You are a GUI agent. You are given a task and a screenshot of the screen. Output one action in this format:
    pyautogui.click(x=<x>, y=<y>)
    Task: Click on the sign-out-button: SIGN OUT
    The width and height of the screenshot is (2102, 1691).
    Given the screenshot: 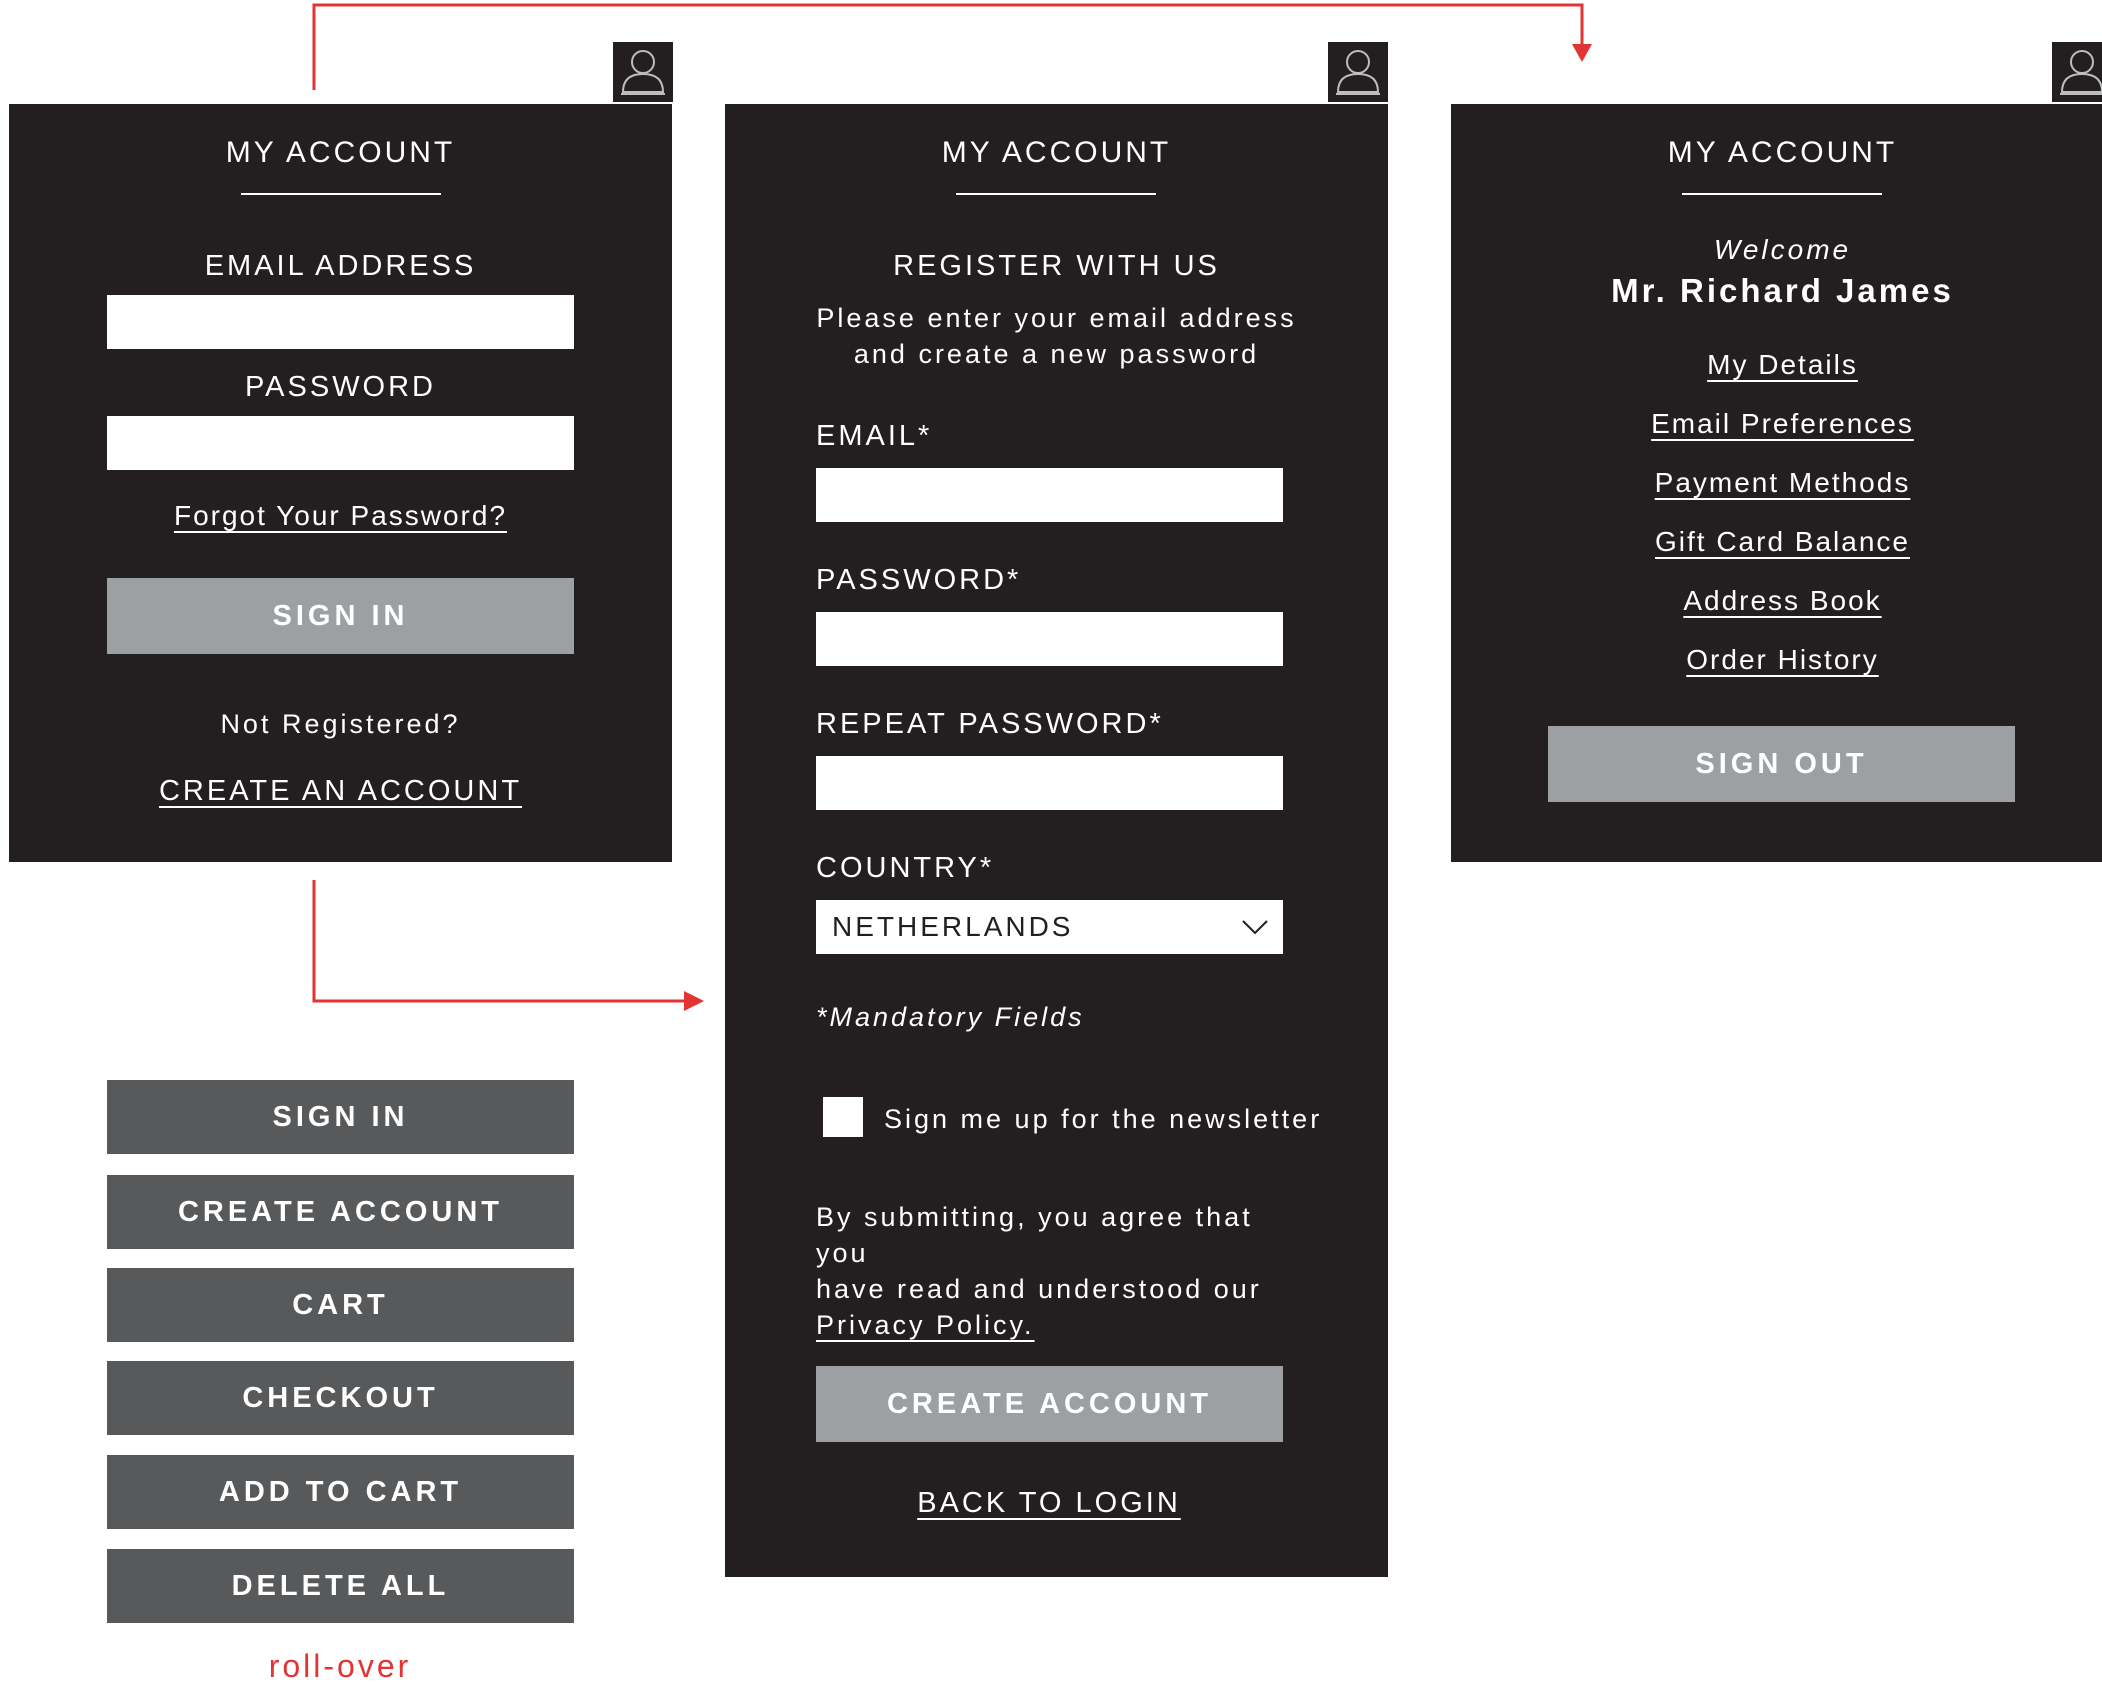 What is the action you would take?
    pyautogui.click(x=1781, y=764)
    